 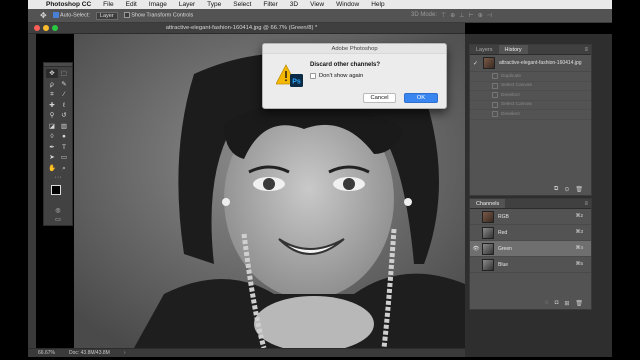 What do you see at coordinates (530, 50) in the screenshot?
I see `history-panel-tabs: Layers History ≡` at bounding box center [530, 50].